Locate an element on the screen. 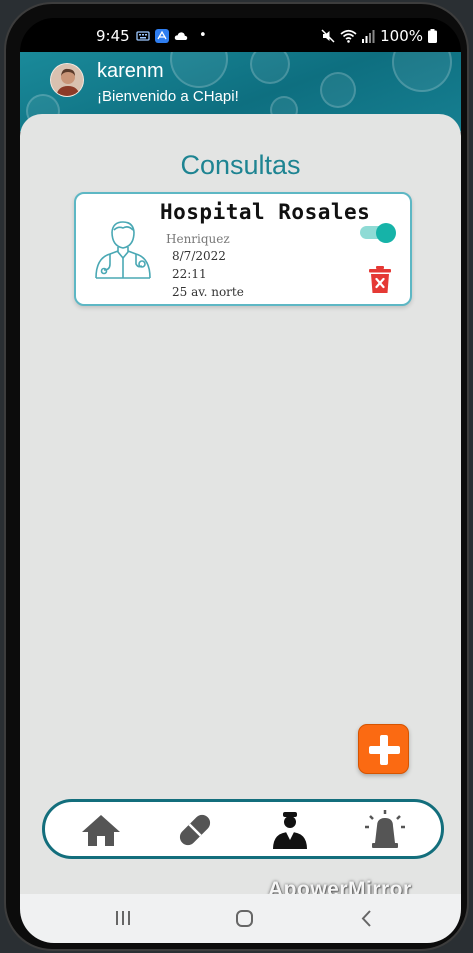 This screenshot has width=473, height=953. nav-medications is located at coordinates (195, 830).